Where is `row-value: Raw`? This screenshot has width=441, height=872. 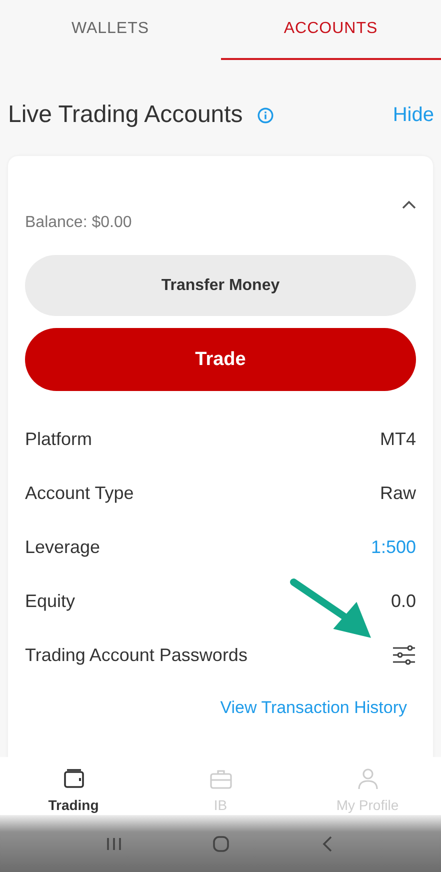
row-value: Raw is located at coordinates (398, 493).